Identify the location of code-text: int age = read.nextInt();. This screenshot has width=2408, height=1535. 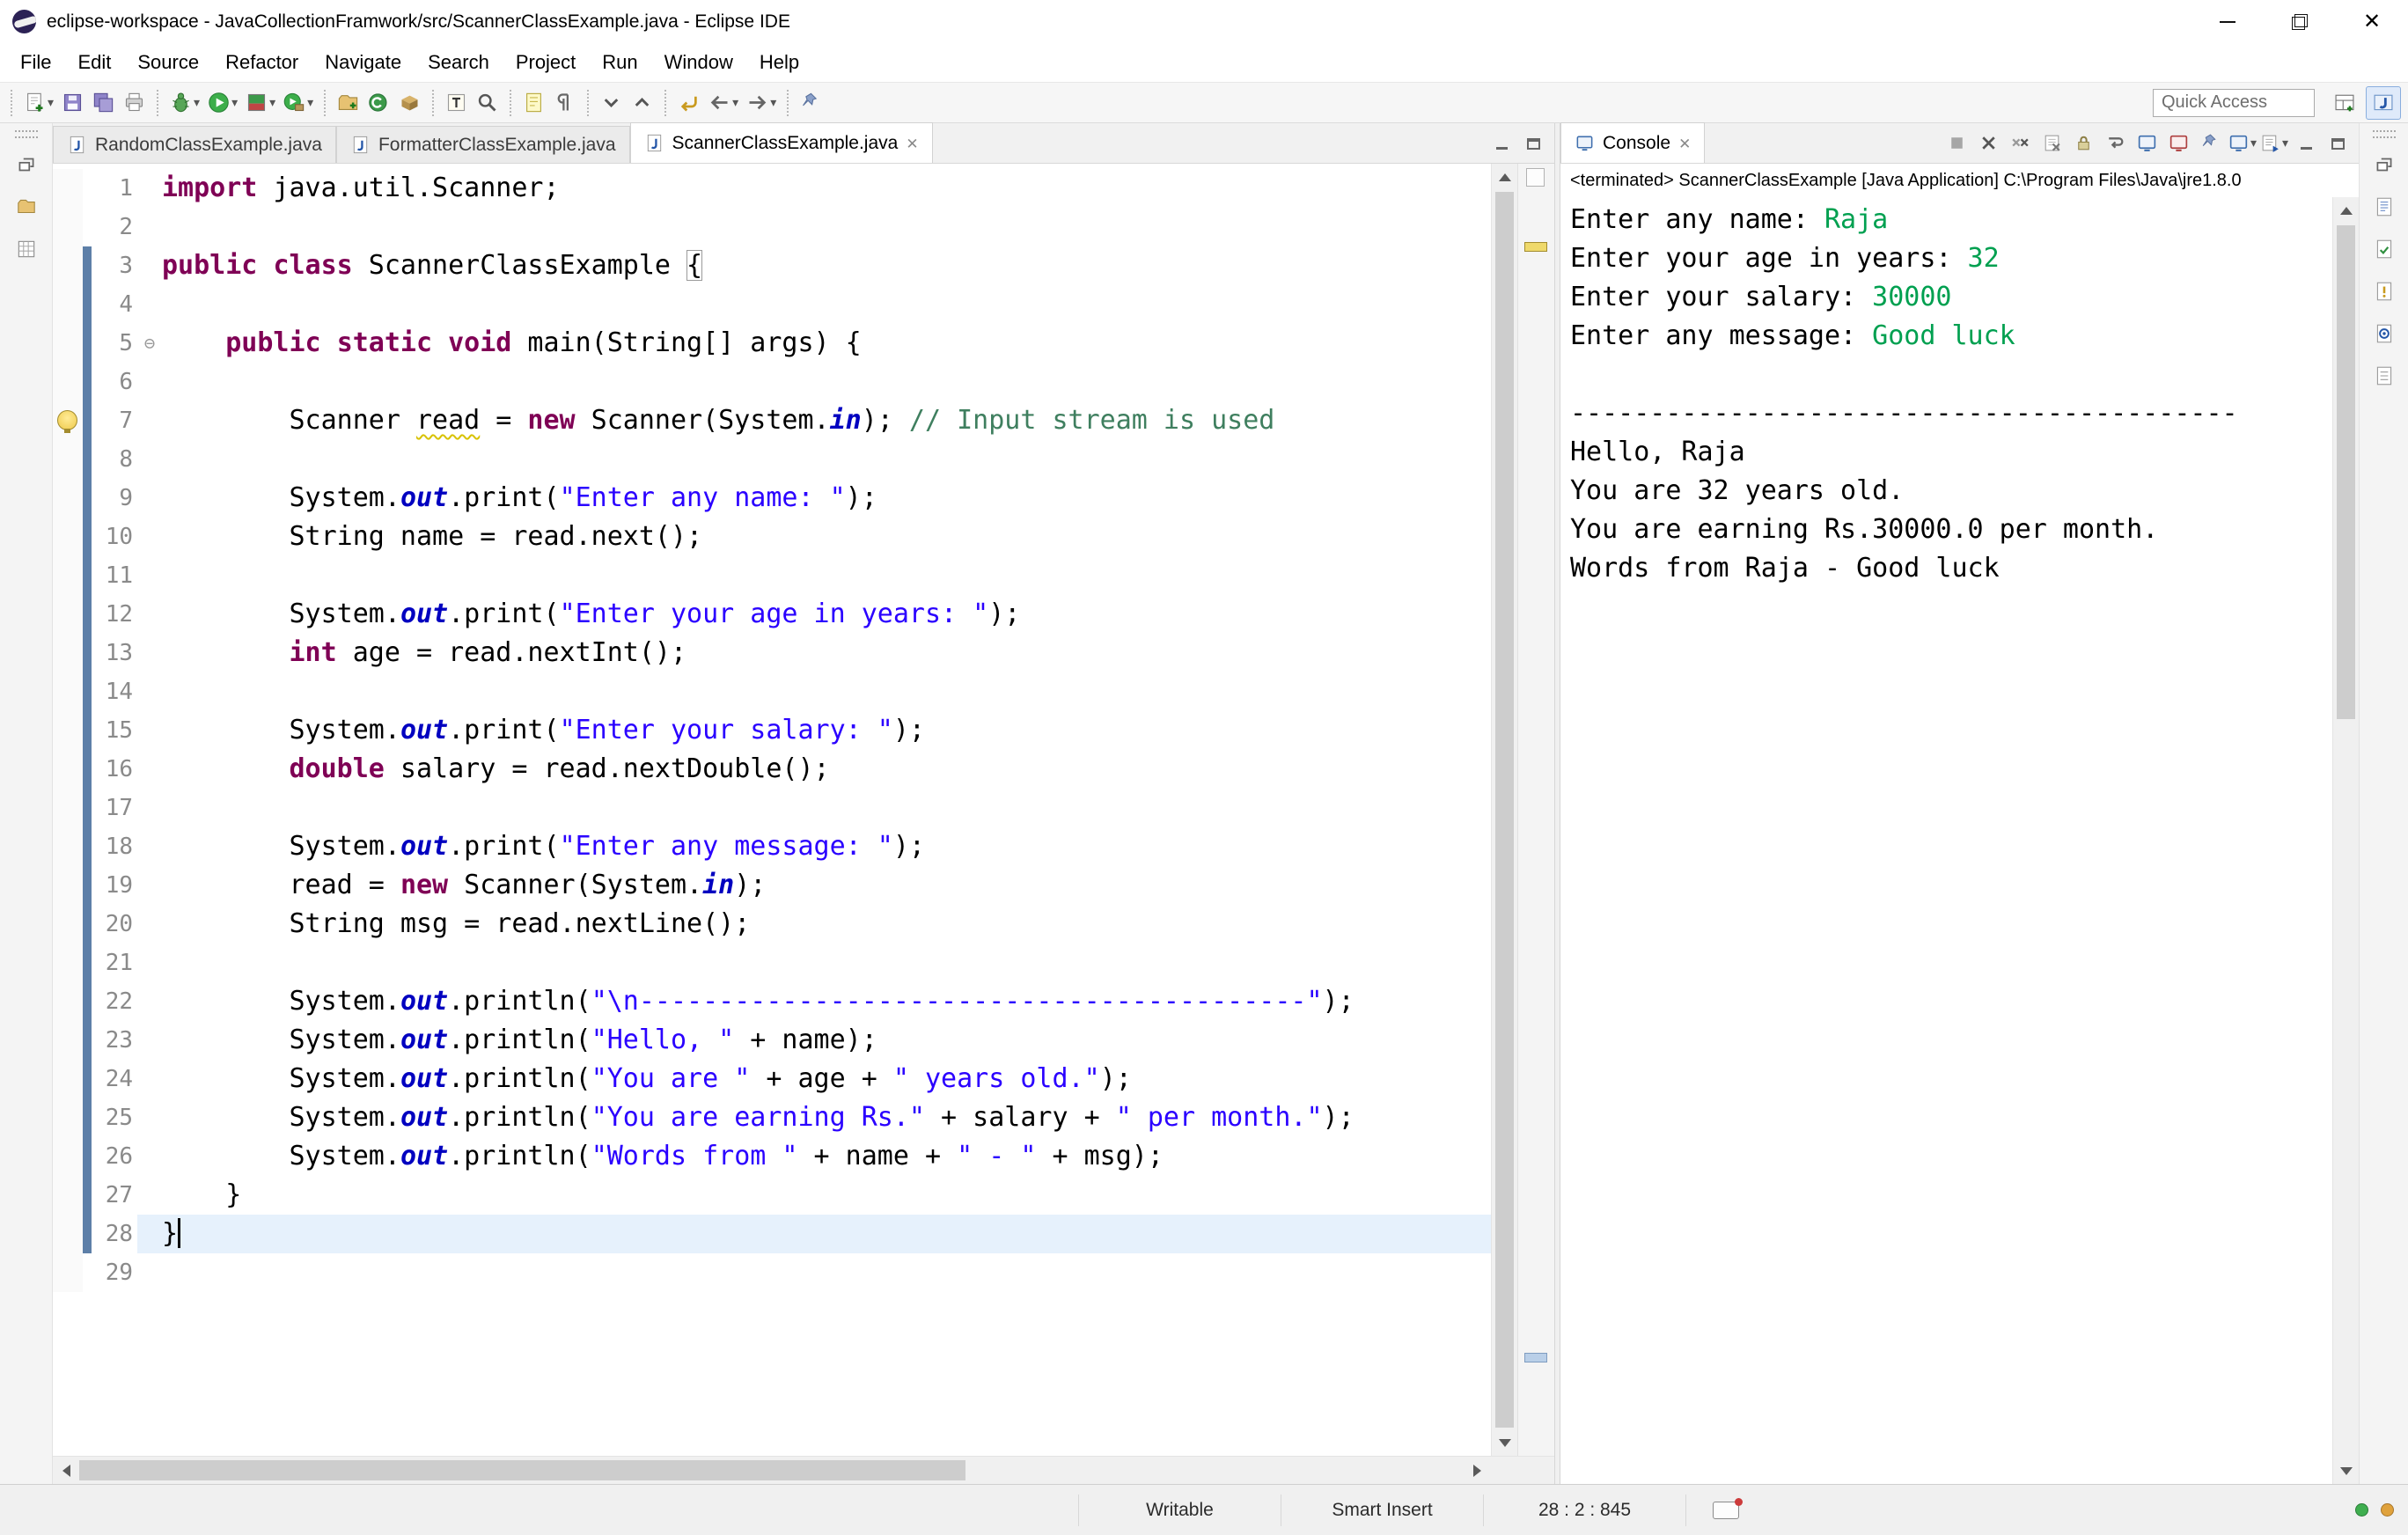
(826, 653).